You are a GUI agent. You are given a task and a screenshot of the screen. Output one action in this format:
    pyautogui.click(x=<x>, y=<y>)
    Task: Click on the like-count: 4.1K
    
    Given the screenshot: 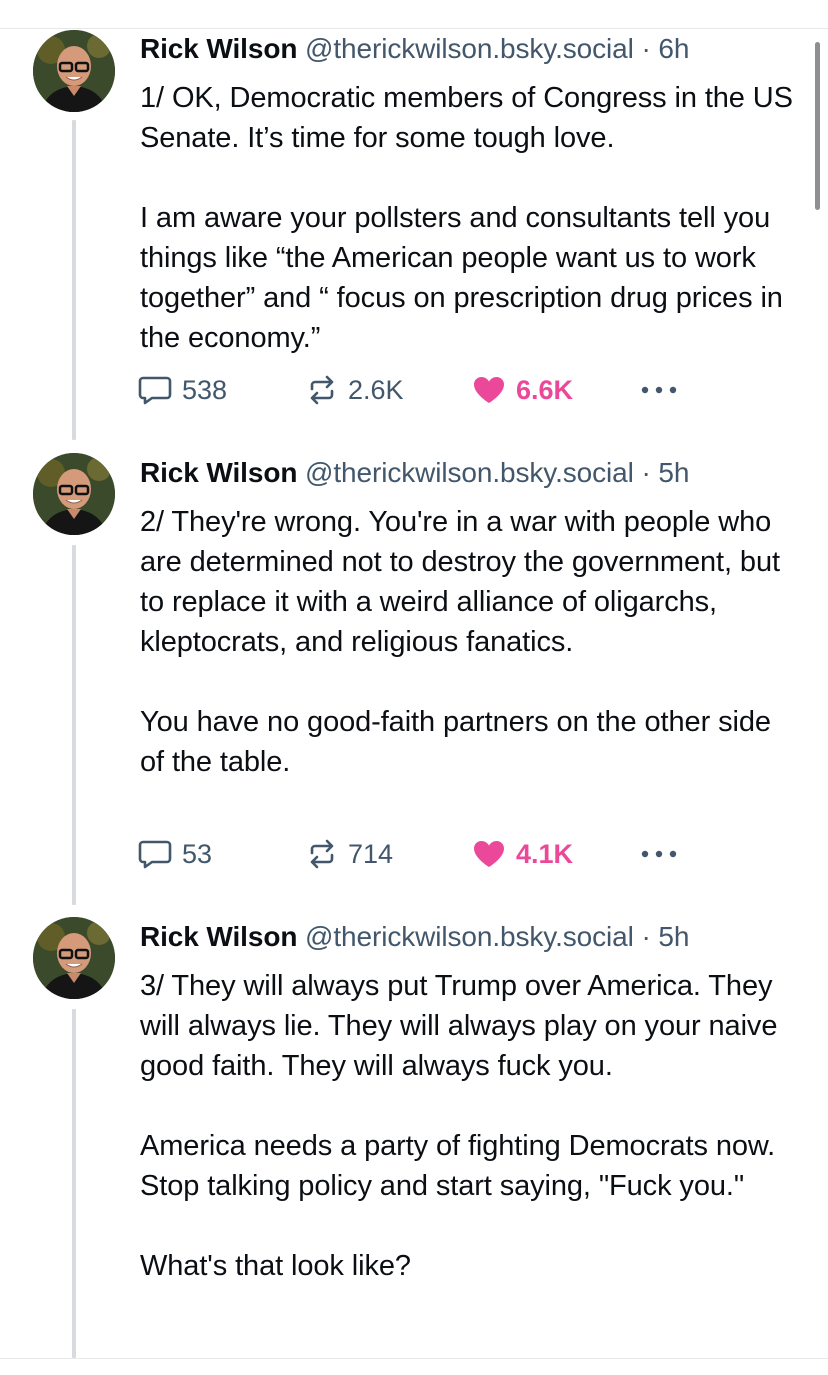 What is the action you would take?
    pyautogui.click(x=545, y=853)
    